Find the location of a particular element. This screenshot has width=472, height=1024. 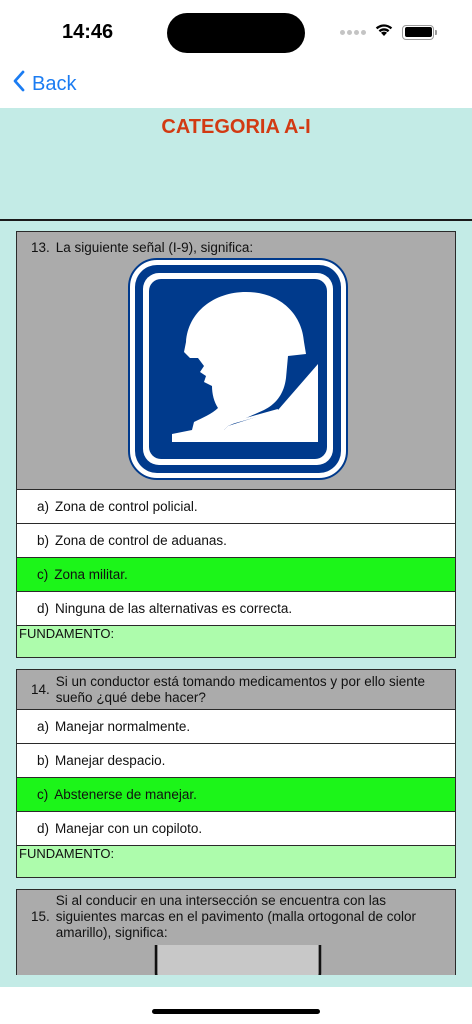

question-number: 13. is located at coordinates (40, 247).